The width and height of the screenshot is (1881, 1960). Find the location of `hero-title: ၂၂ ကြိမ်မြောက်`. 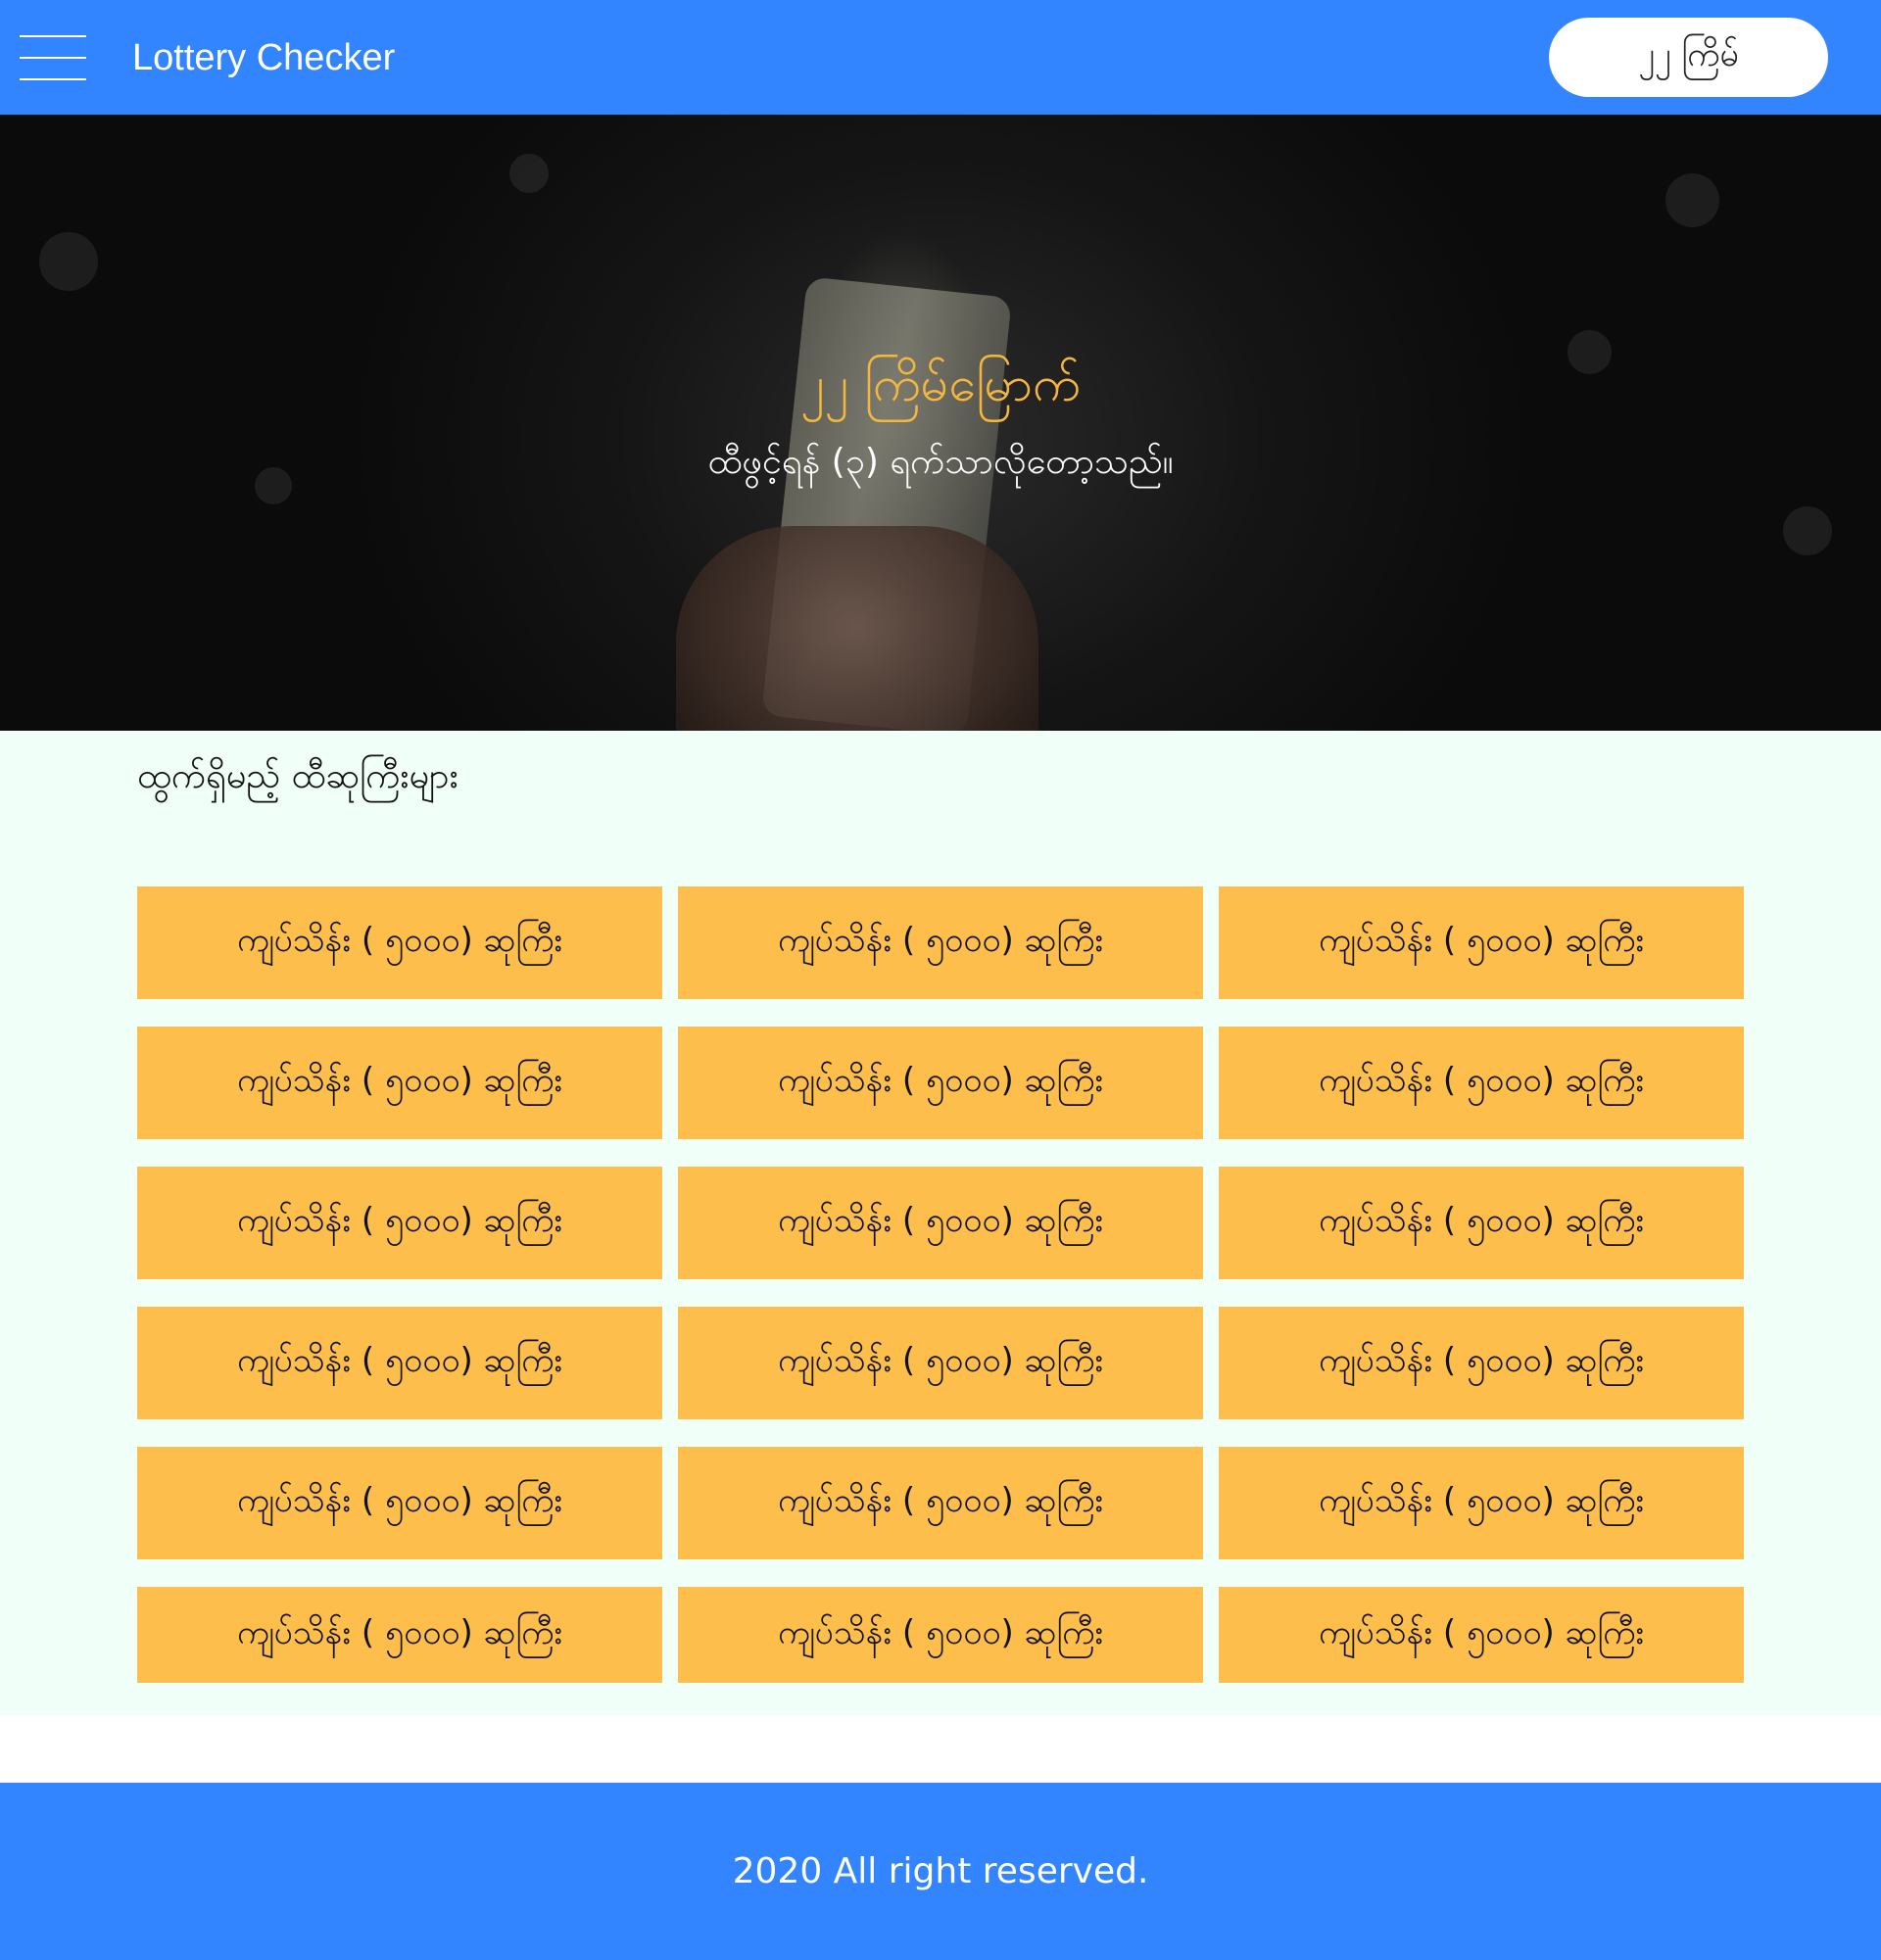

hero-title: ၂၂ ကြိမ်မြောက် is located at coordinates (940, 384).